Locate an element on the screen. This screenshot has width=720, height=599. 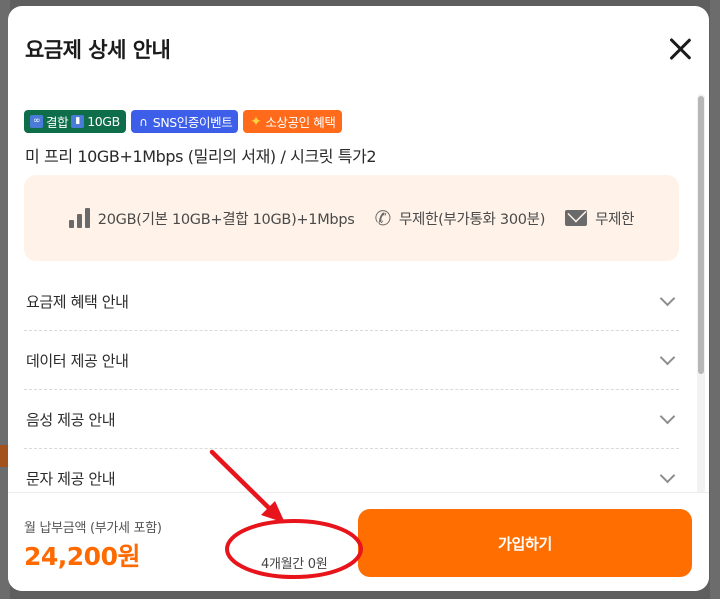
accordion-data-info: 데이터 제공 안내 is located at coordinates (351, 360).